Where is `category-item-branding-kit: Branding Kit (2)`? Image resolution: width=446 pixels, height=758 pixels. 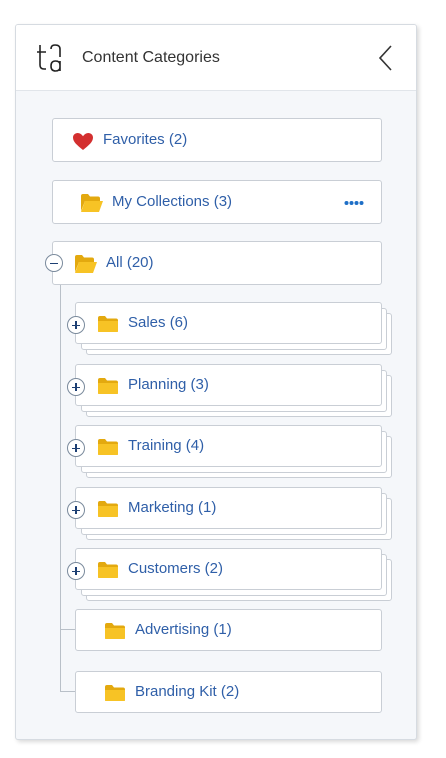
category-item-branding-kit: Branding Kit (2) is located at coordinates (228, 692).